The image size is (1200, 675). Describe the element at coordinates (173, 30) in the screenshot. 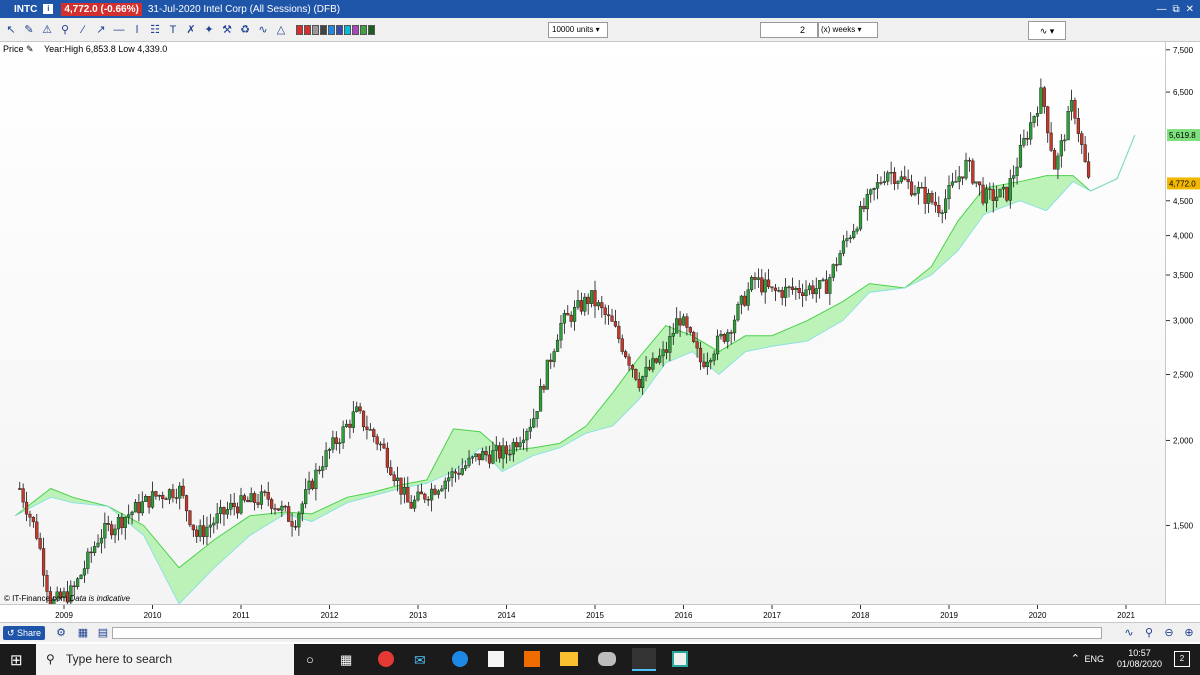

I see `text-tool-icon: T` at that location.